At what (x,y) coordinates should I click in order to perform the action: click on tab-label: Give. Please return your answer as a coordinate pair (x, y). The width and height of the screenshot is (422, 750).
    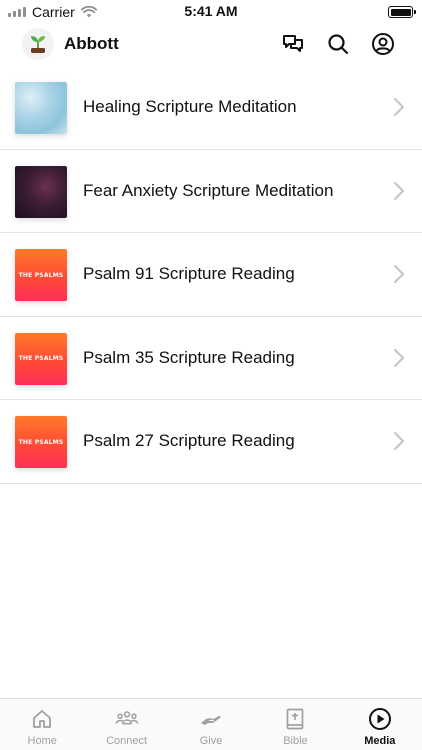
    Looking at the image, I should click on (211, 741).